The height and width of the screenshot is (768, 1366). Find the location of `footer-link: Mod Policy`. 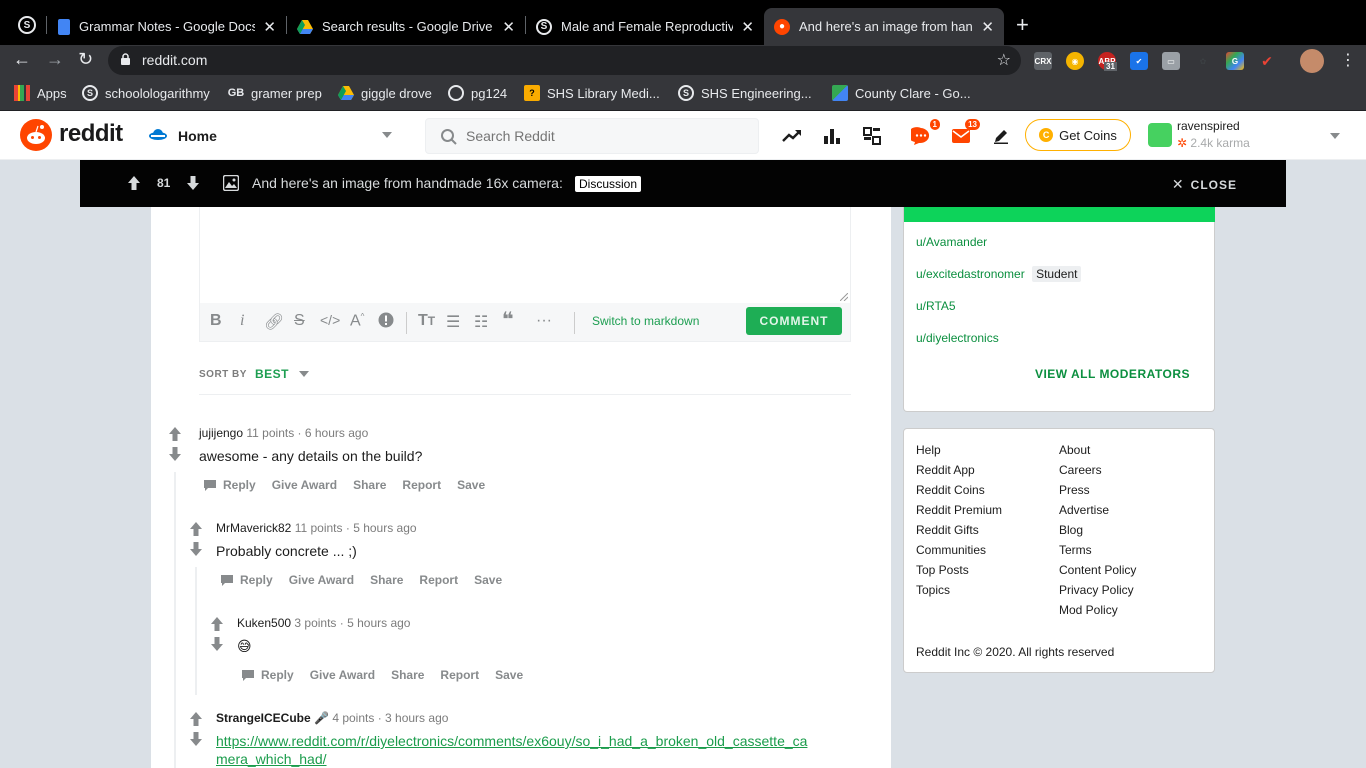

footer-link: Mod Policy is located at coordinates (1088, 610).